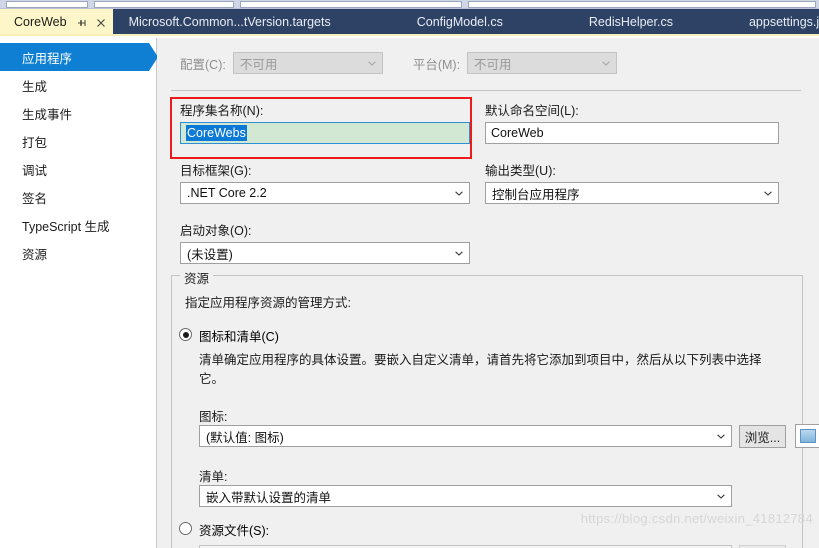 The image size is (819, 548). I want to click on tab-coreweb: CoreWeb, so click(56, 22).